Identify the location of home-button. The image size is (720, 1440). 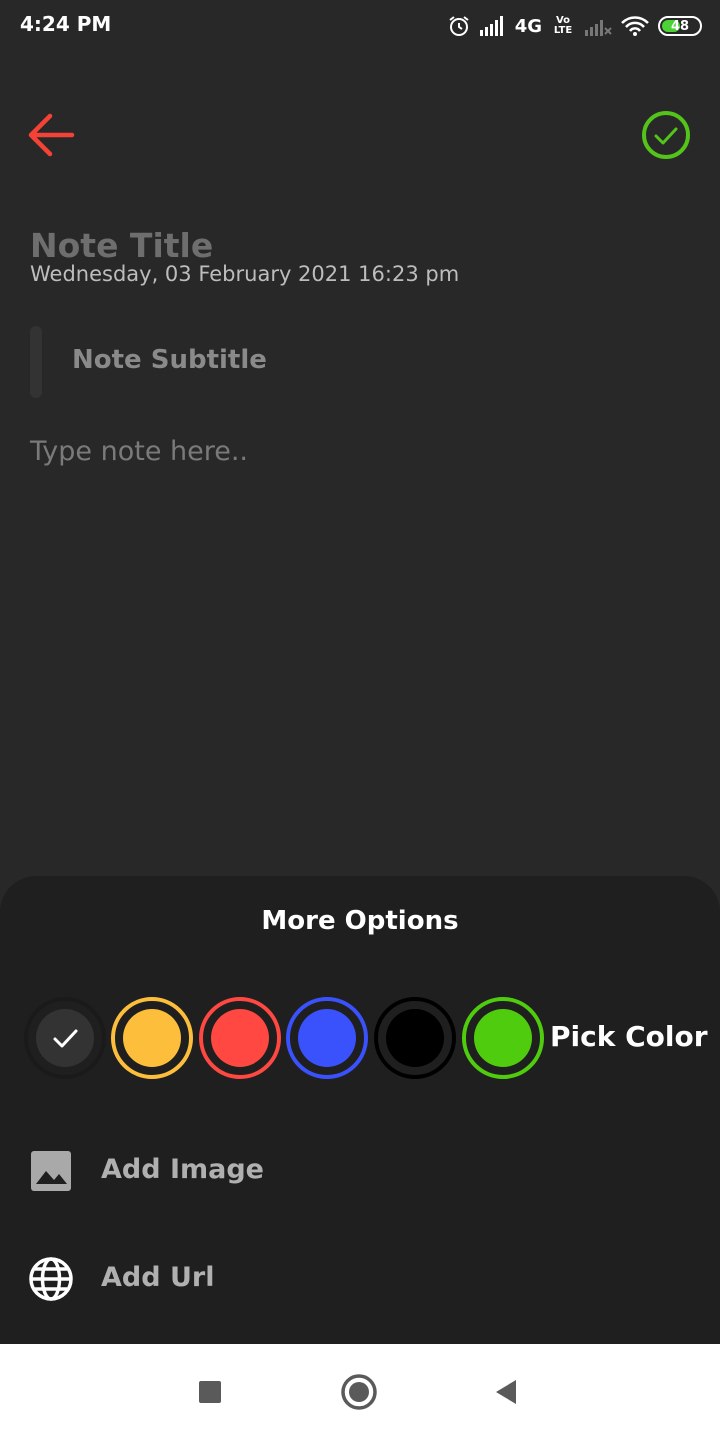
(359, 1392).